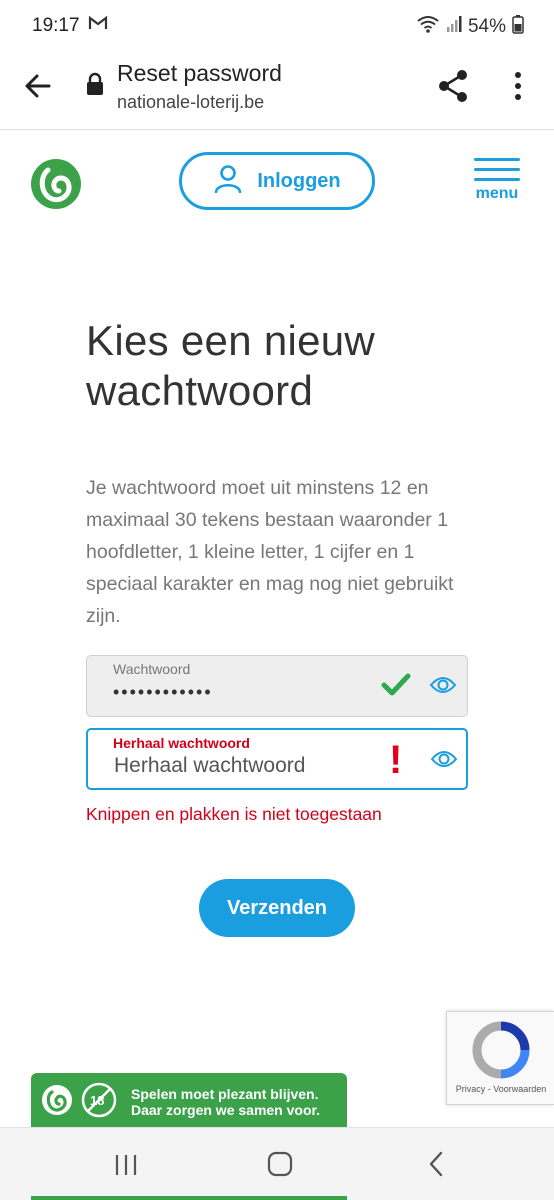  Describe the element at coordinates (152, 669) in the screenshot. I see `password-label: Wachtwoord` at that location.